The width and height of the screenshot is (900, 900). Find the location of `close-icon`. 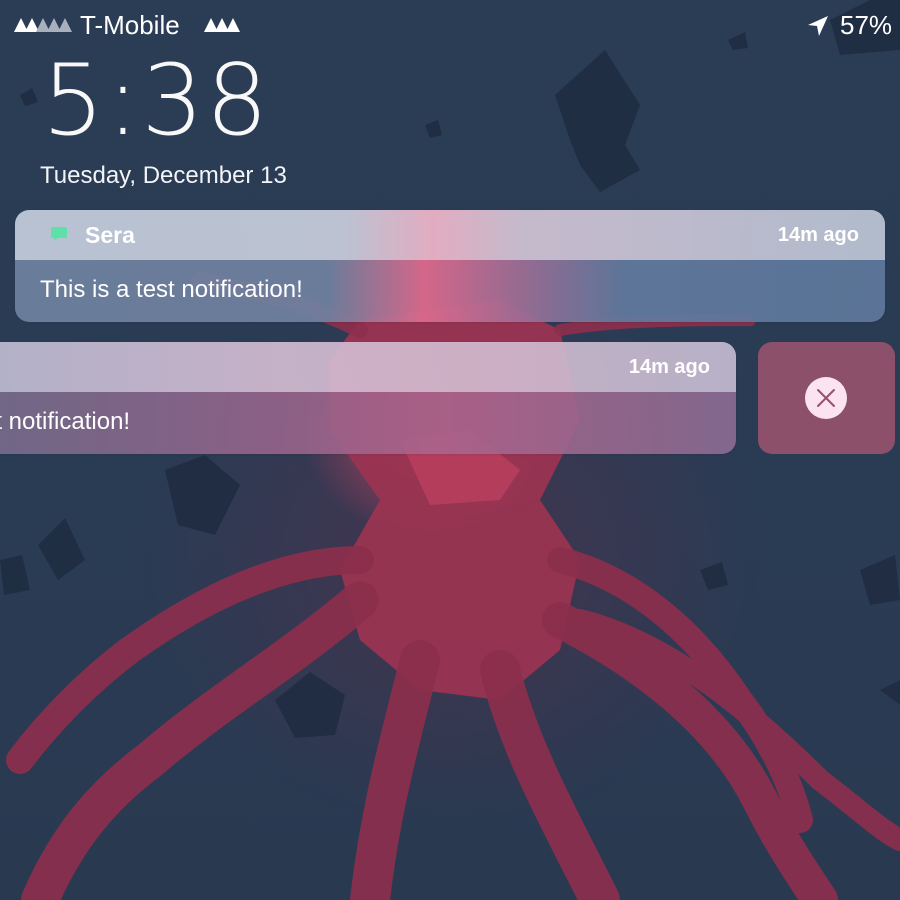

close-icon is located at coordinates (826, 398).